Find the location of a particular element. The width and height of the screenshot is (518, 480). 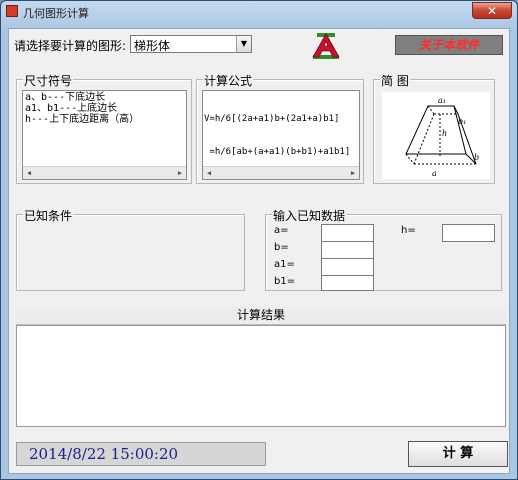

window-title: 几何图形计算 is located at coordinates (56, 13).